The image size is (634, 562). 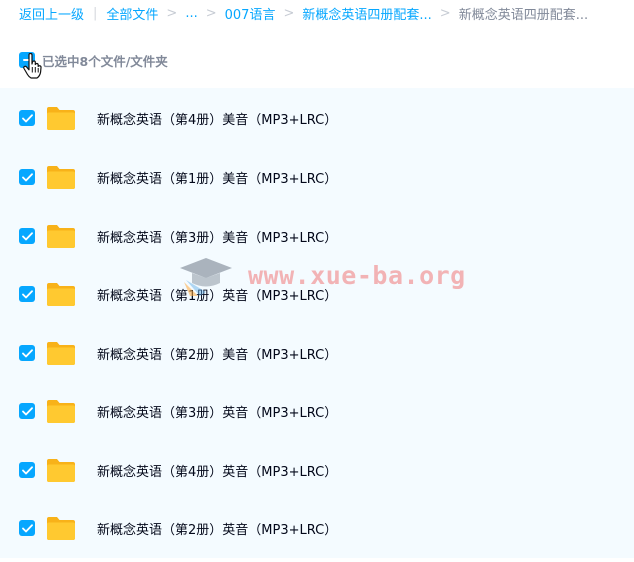 What do you see at coordinates (217, 470) in the screenshot?
I see `file-name: 新概念英语（第4册）英音（MP3+LRC）` at bounding box center [217, 470].